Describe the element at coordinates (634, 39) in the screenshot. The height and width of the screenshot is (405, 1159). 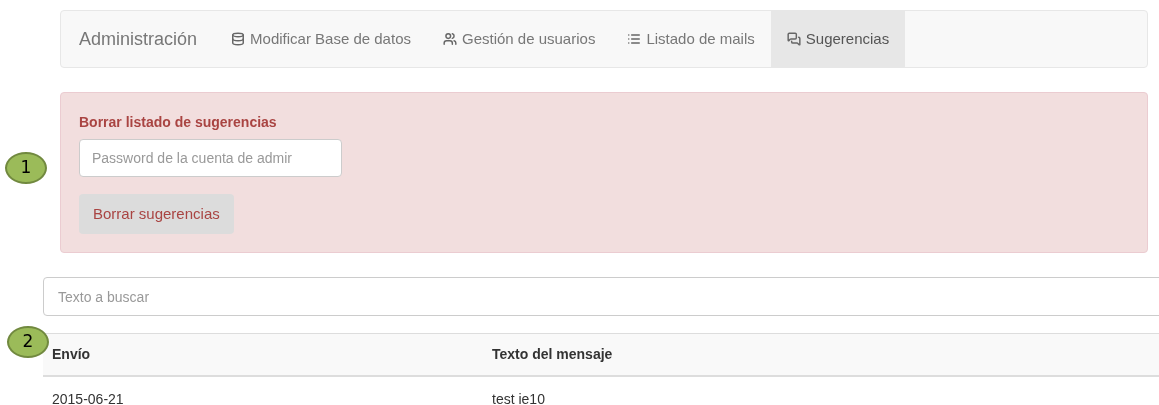
I see `list-icon` at that location.